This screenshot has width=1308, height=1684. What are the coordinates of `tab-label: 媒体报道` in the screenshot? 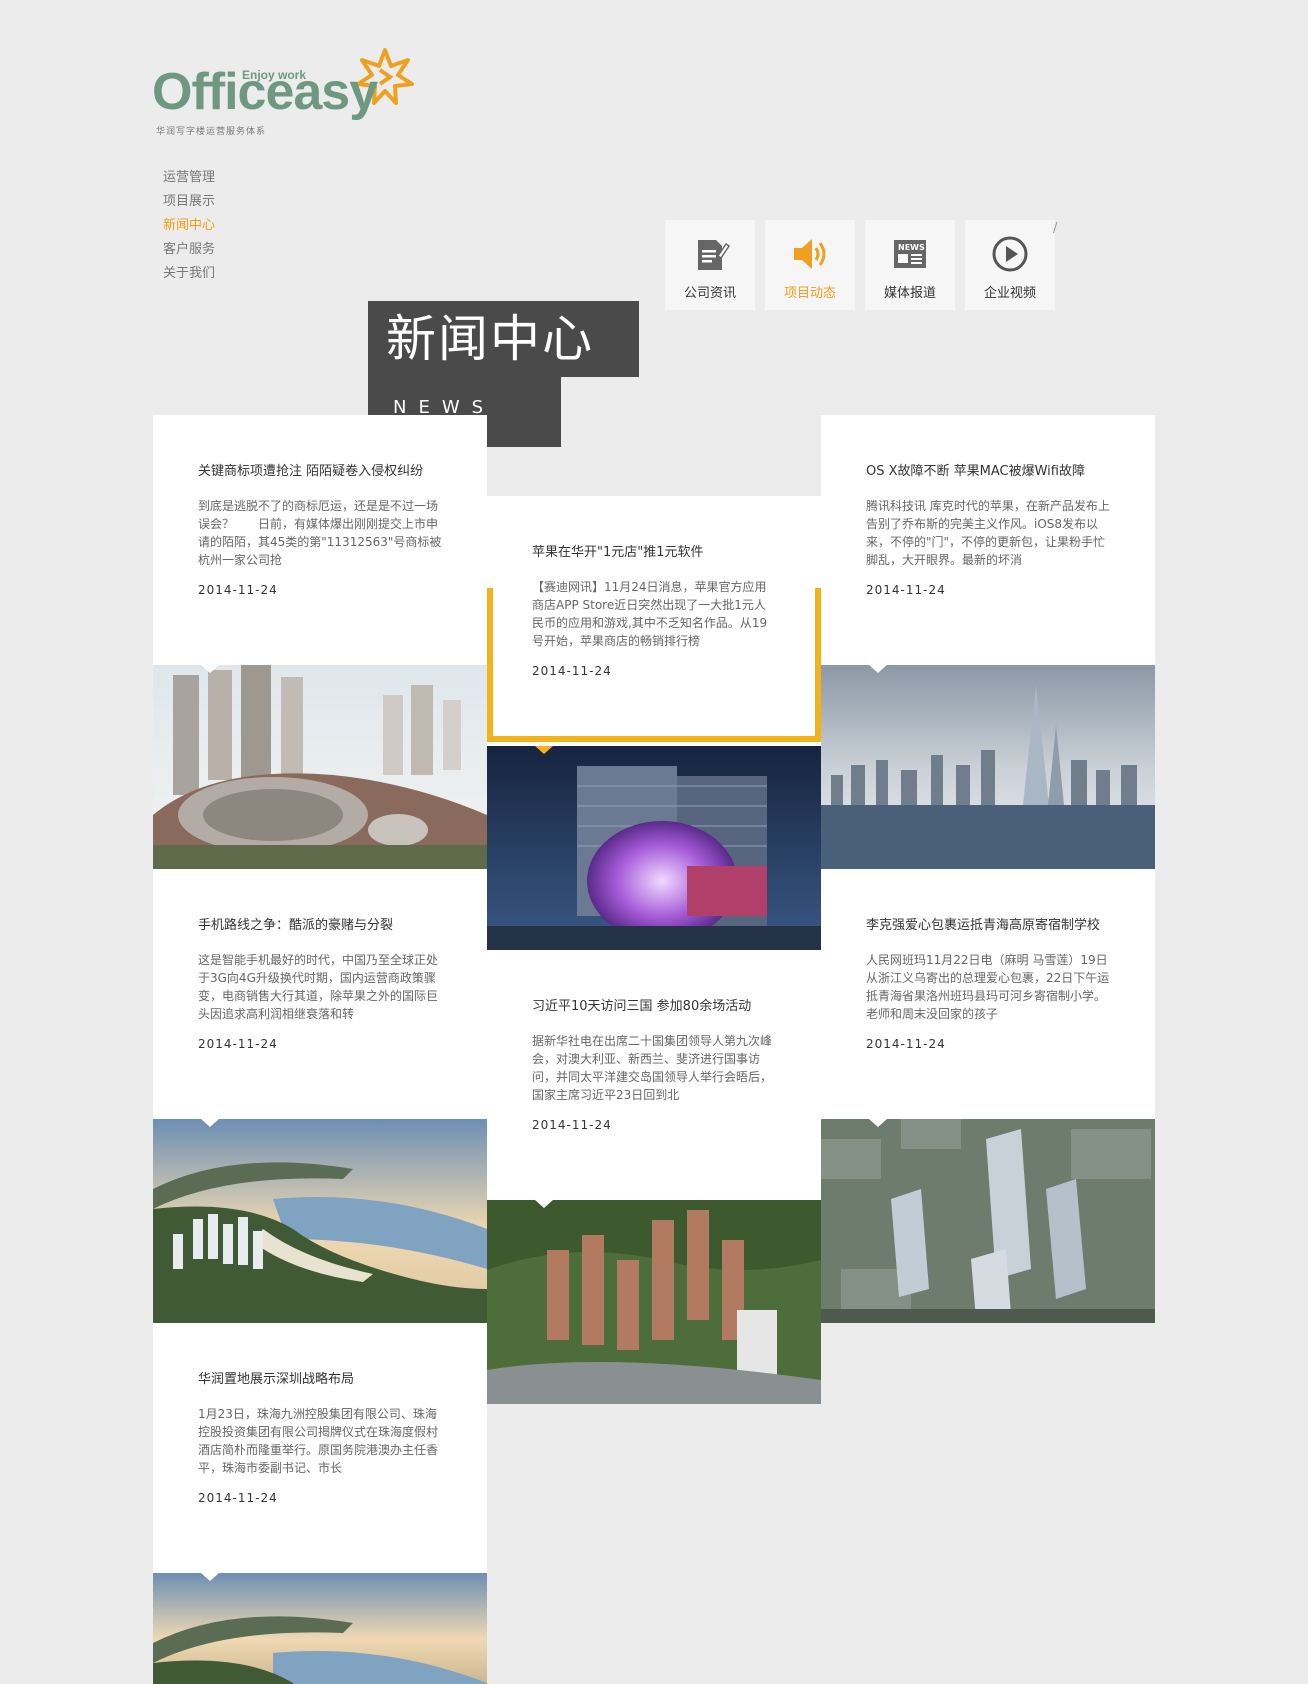 It's located at (909, 293).